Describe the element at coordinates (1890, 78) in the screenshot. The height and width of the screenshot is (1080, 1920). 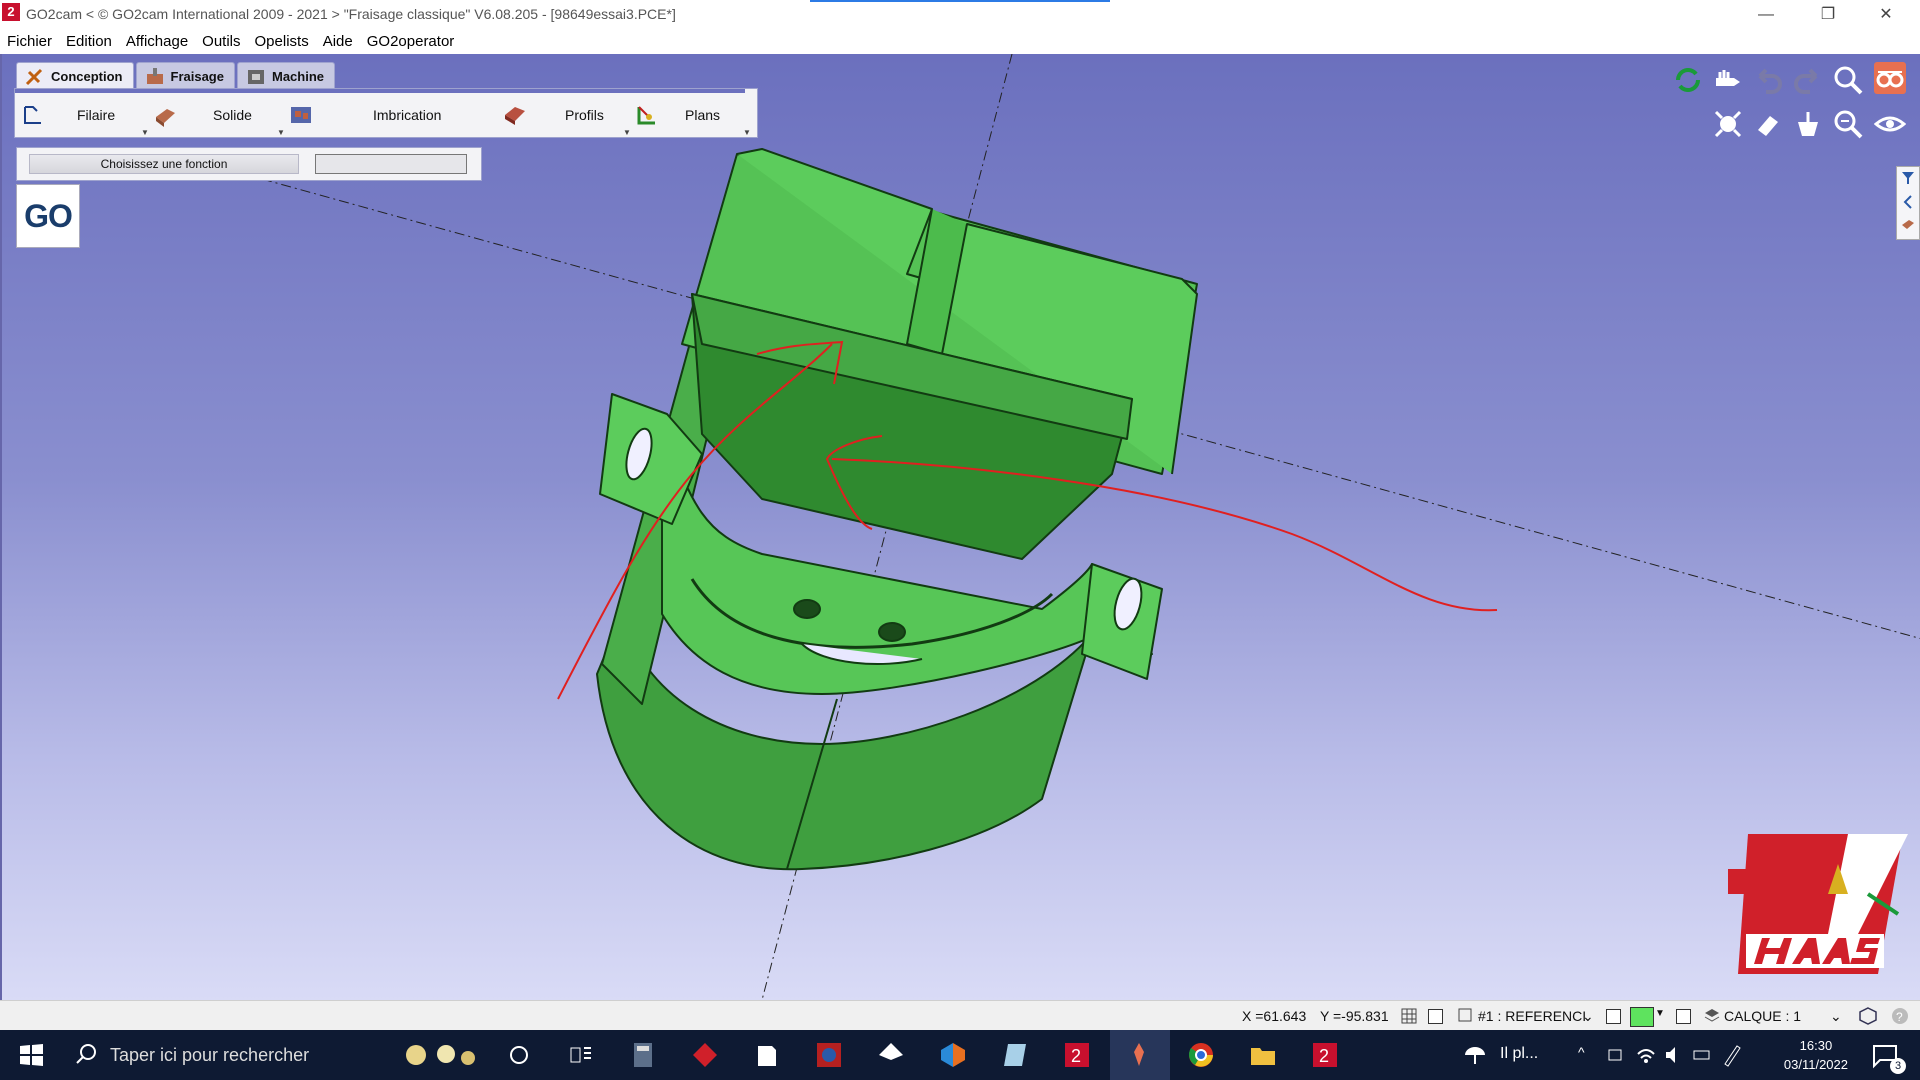
I see `glasses-icon` at that location.